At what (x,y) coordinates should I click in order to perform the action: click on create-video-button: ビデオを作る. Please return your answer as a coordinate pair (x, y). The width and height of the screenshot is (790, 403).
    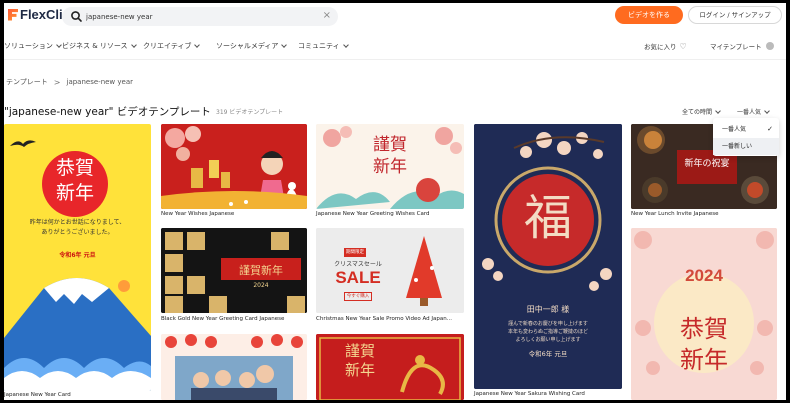
    Looking at the image, I should click on (649, 15).